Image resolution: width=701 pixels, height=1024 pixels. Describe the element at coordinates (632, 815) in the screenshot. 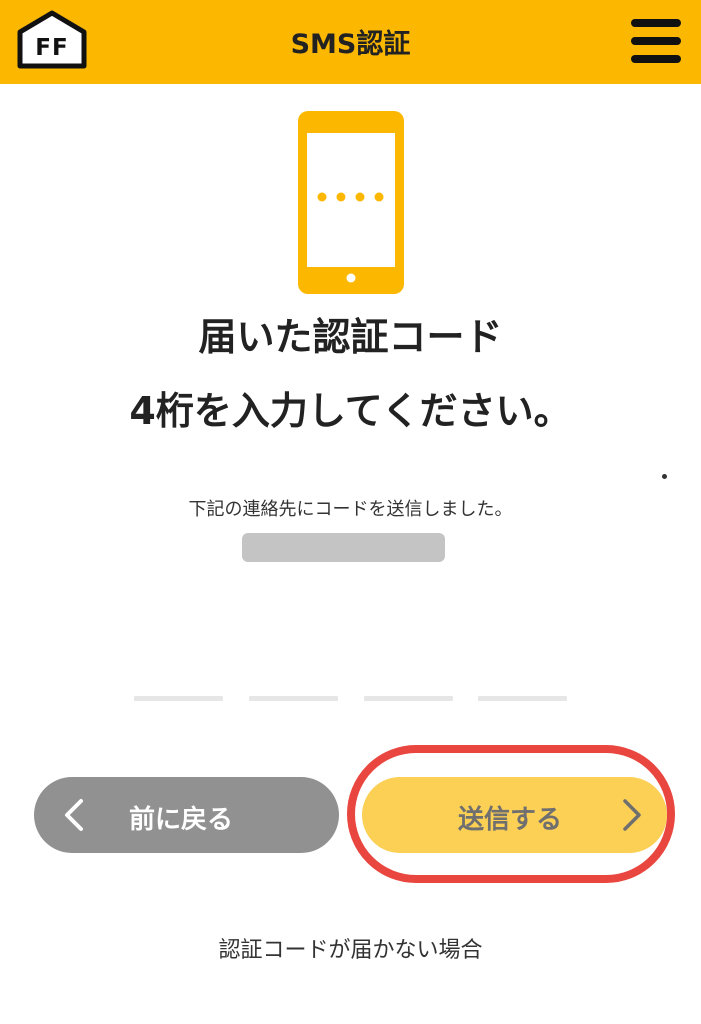

I see `chevron-right-icon` at that location.